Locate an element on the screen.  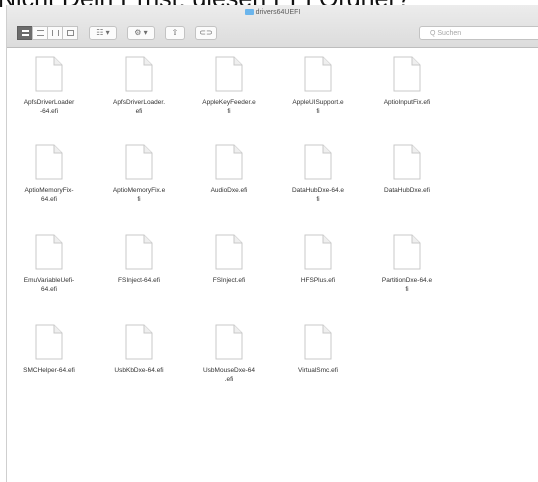
gallery-view-button is located at coordinates (70, 33).